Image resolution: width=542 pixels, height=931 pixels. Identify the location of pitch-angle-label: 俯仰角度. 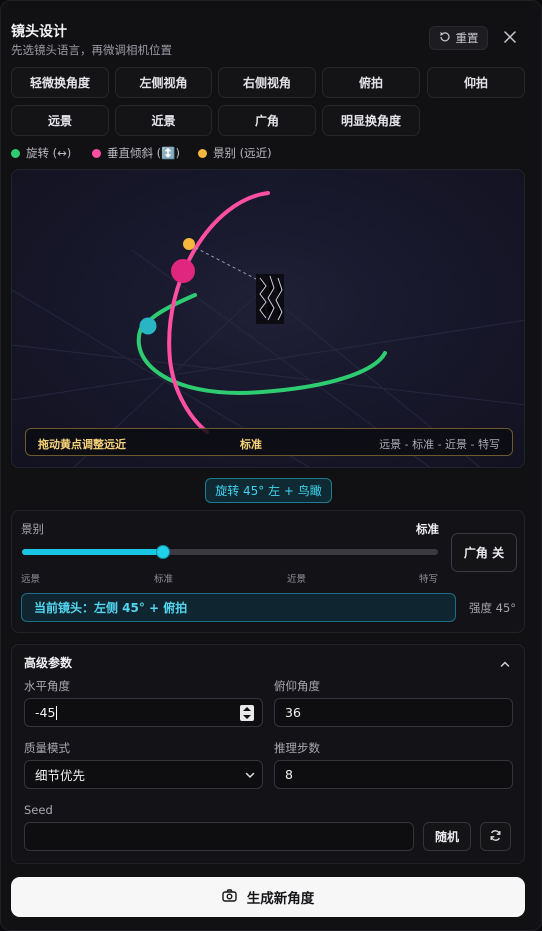
(297, 686).